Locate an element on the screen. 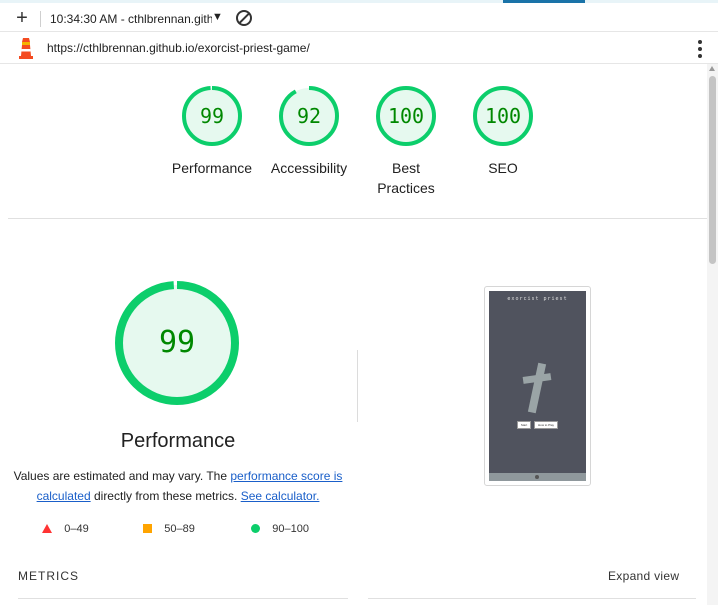  performance-gauge-large: 99 is located at coordinates (177, 343).